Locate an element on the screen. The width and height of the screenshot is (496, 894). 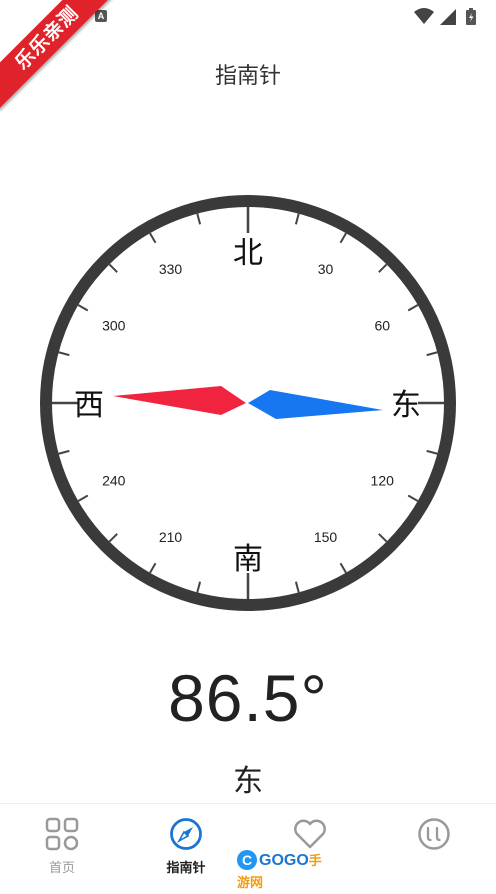
heading-value: 86.5° is located at coordinates (248, 698).